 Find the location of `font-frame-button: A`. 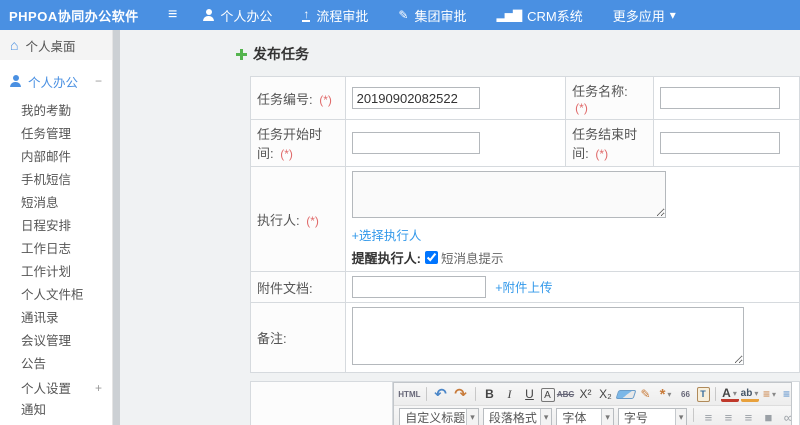

font-frame-button: A is located at coordinates (547, 395).